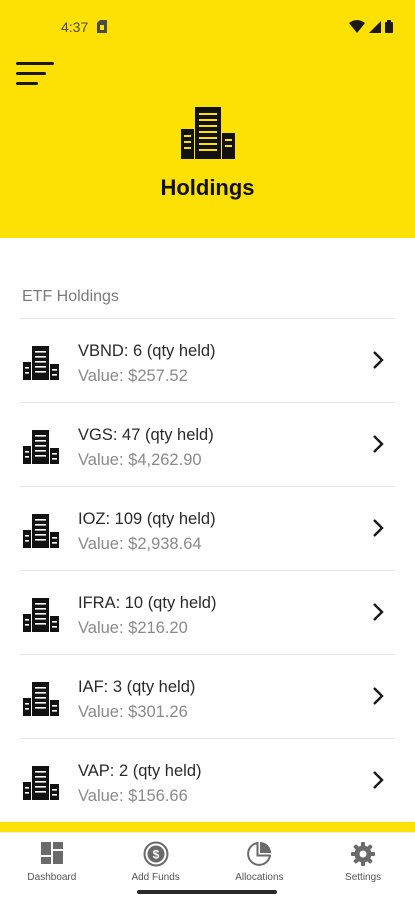 The image size is (415, 900). What do you see at coordinates (140, 460) in the screenshot?
I see `holding-value: Value: $4,262.90` at bounding box center [140, 460].